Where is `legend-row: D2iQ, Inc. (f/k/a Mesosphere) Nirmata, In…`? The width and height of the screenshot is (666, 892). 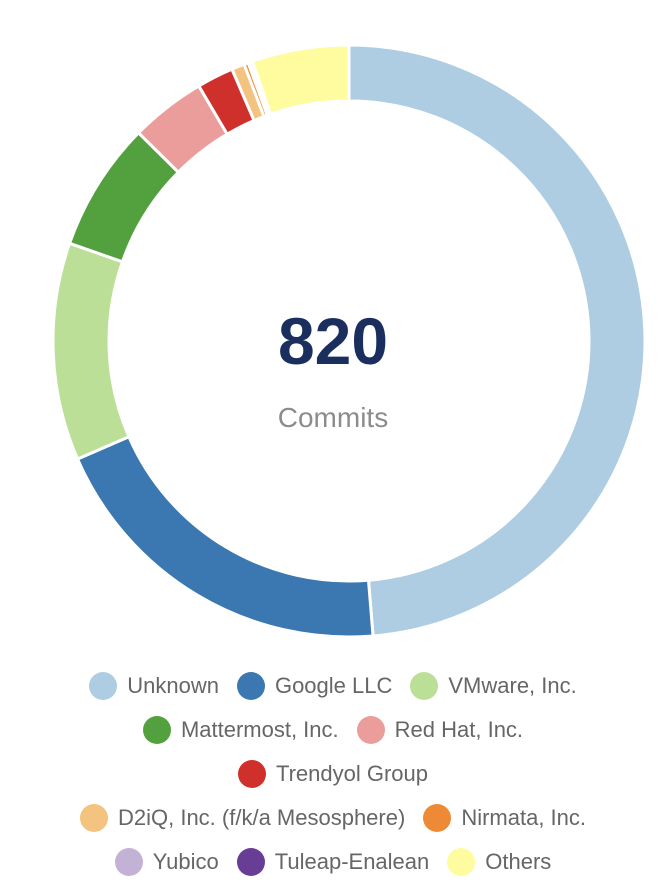 legend-row: D2iQ, Inc. (f/k/a Mesosphere) Nirmata, In… is located at coordinates (333, 818).